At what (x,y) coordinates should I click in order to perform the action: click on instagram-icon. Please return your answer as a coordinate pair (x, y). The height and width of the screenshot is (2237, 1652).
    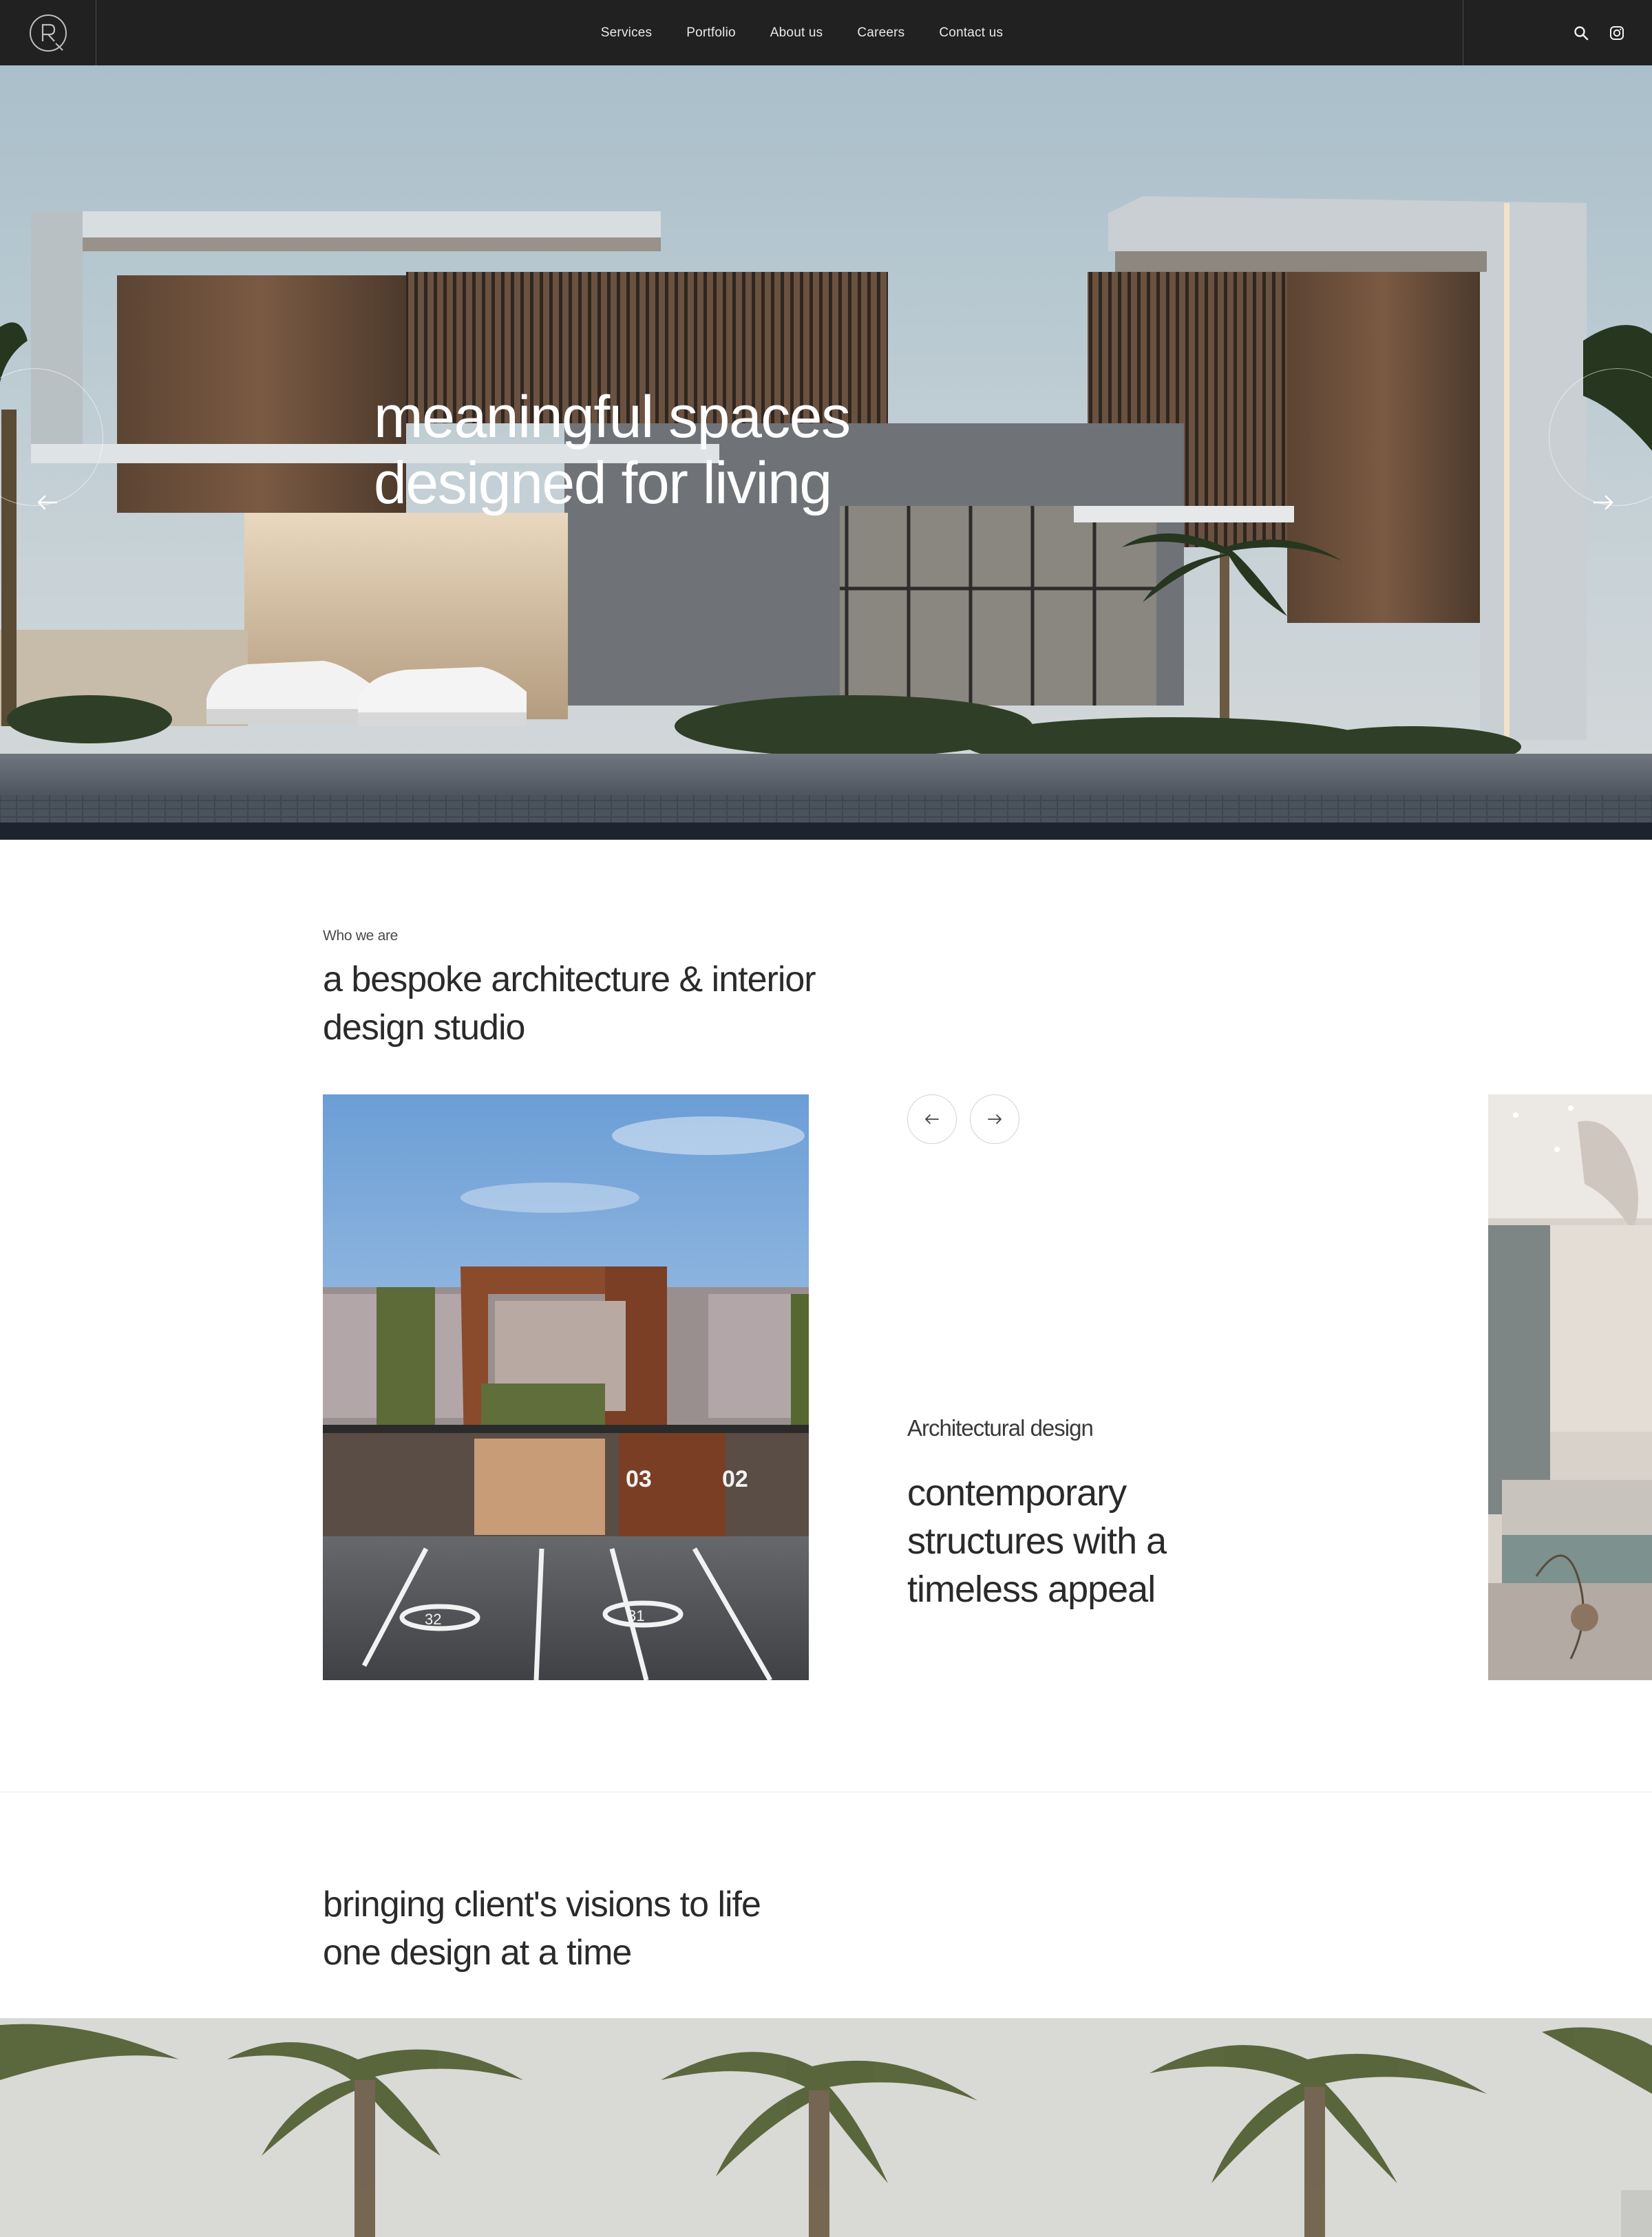
    Looking at the image, I should click on (1616, 33).